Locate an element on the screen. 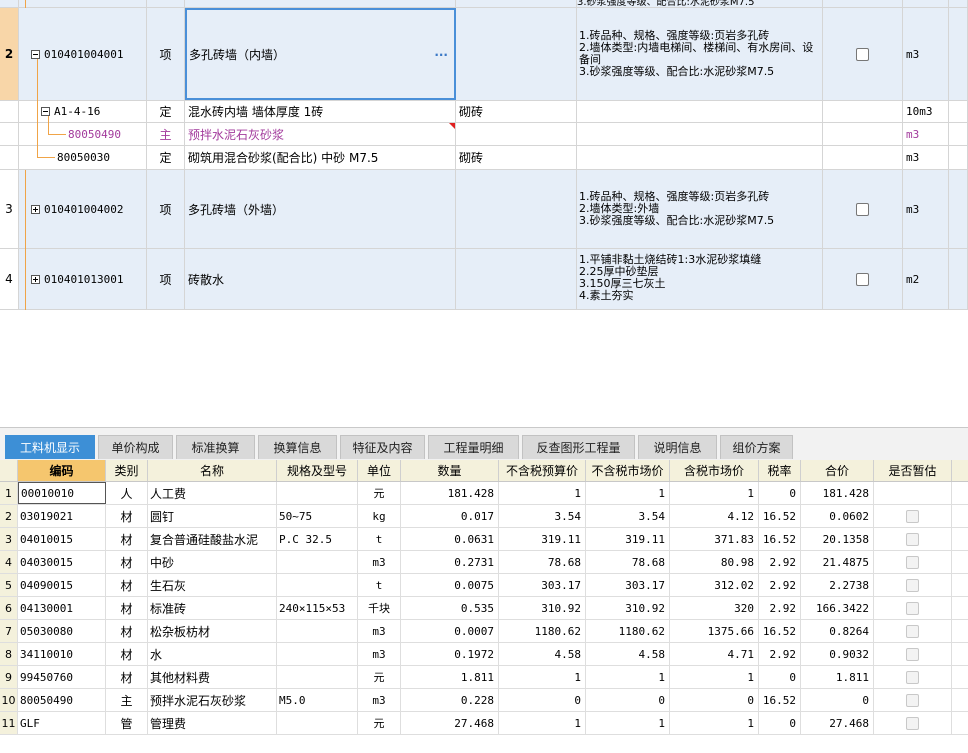 The image size is (968, 753). resource-name: 生石灰 is located at coordinates (212, 585).